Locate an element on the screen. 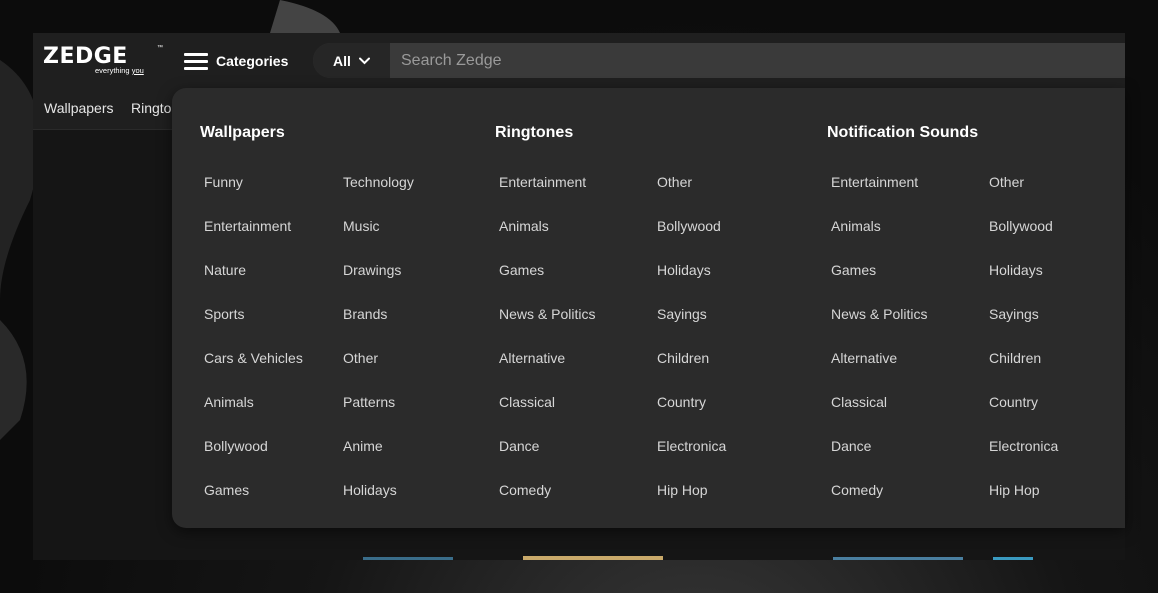 The height and width of the screenshot is (593, 1158). top-header: ZEDGE ™ everything you Categories All is located at coordinates (579, 60).